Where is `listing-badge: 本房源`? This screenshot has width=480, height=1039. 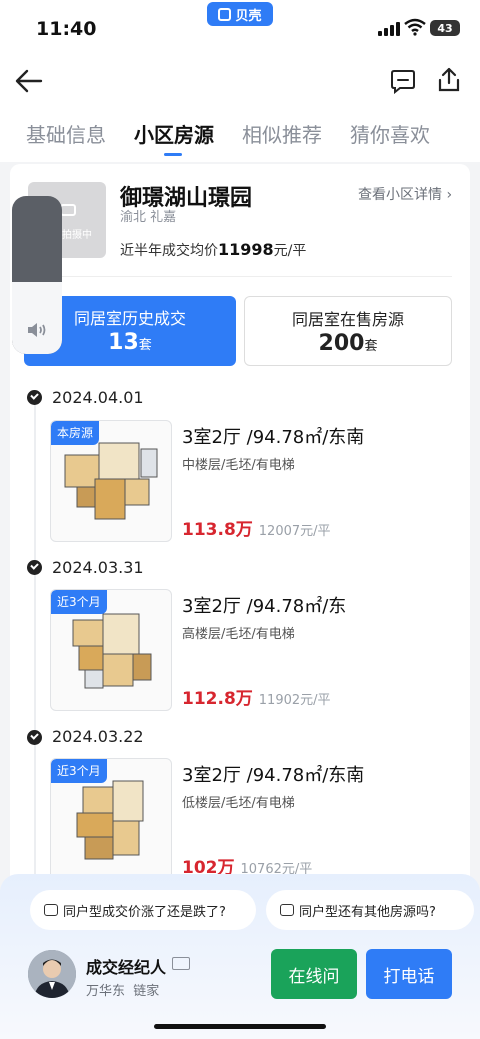
listing-badge: 本房源 is located at coordinates (75, 433).